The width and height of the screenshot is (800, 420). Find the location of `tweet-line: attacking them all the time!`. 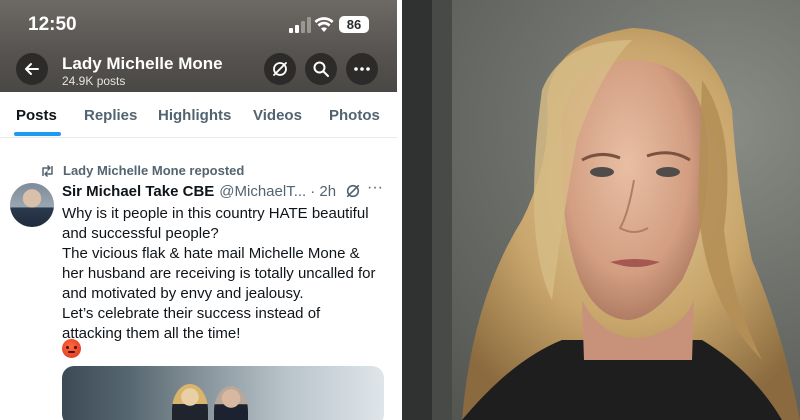

tweet-line: attacking them all the time! is located at coordinates (151, 333).